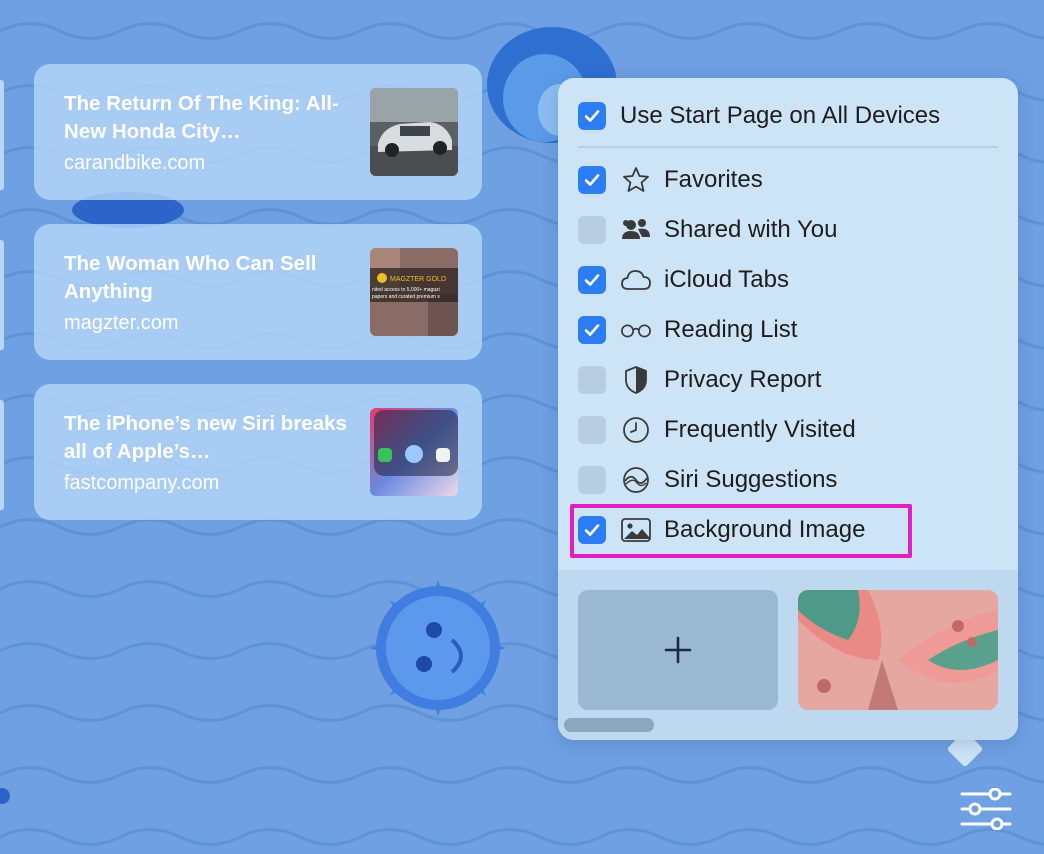 The image size is (1044, 854). What do you see at coordinates (636, 480) in the screenshot?
I see `siri-icon` at bounding box center [636, 480].